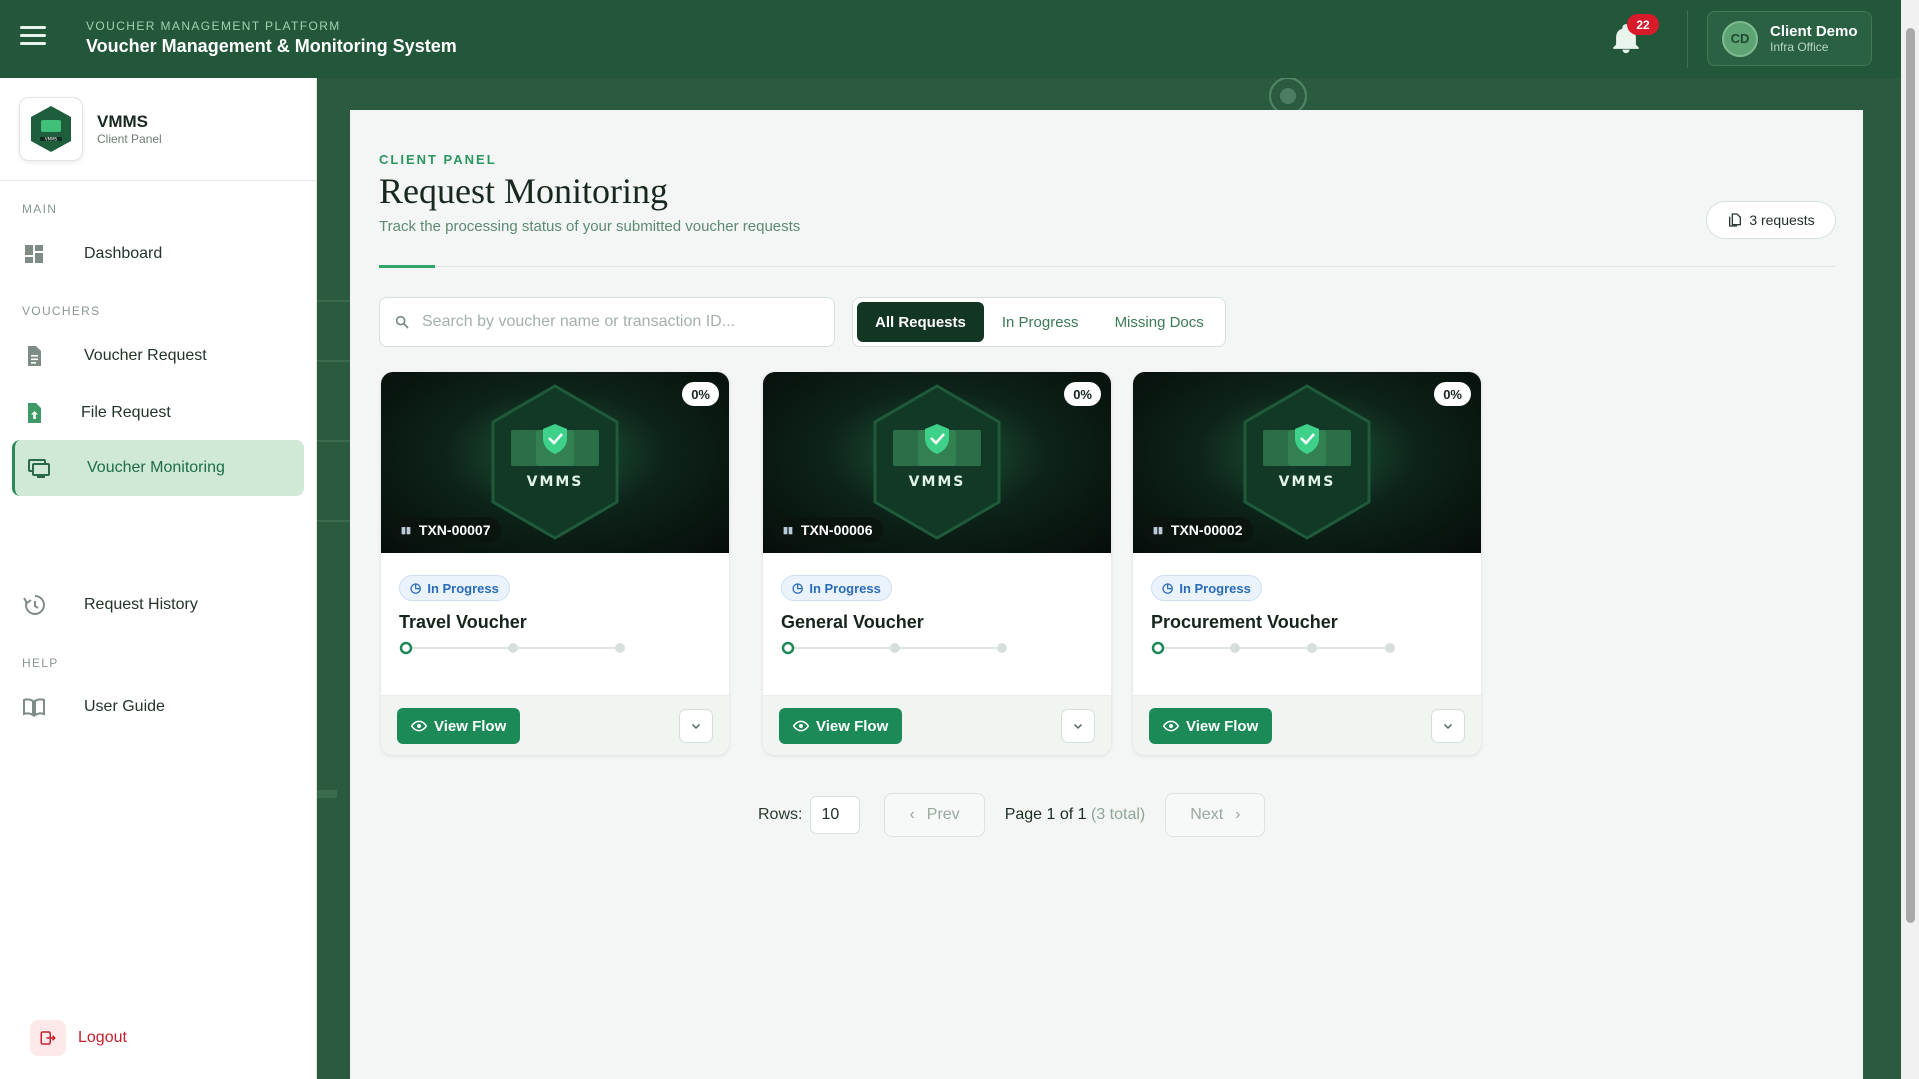 The width and height of the screenshot is (1919, 1079). What do you see at coordinates (1118, 814) in the screenshot?
I see `total-info: (3 total)` at bounding box center [1118, 814].